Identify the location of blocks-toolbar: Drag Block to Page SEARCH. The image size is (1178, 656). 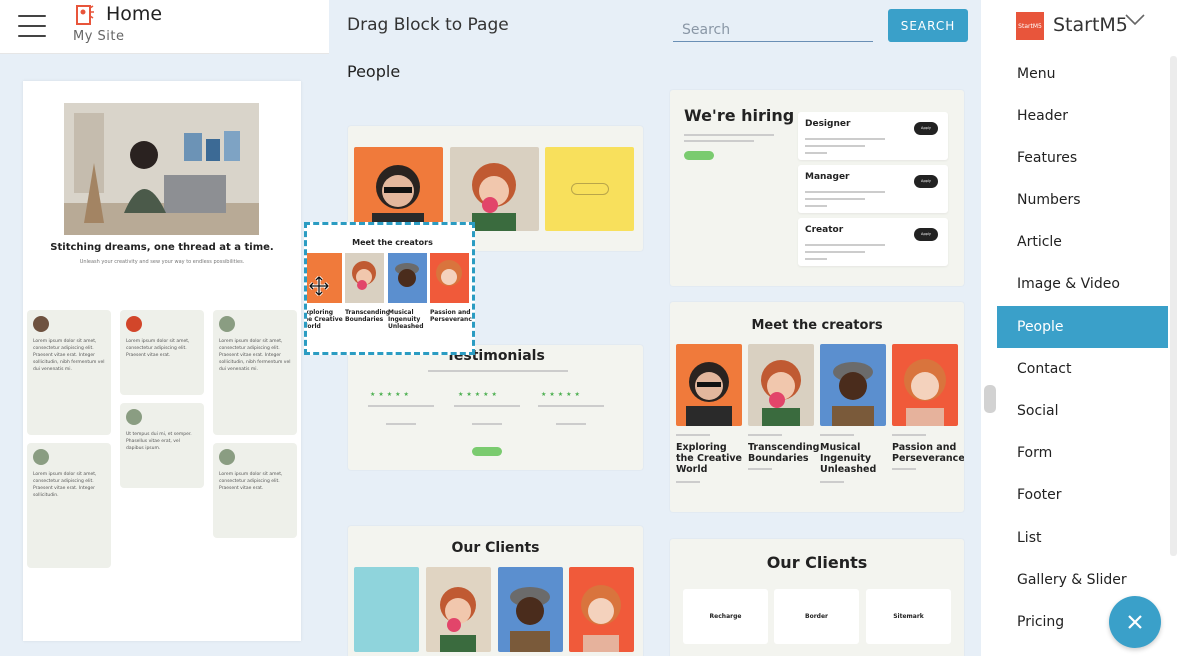
(655, 27).